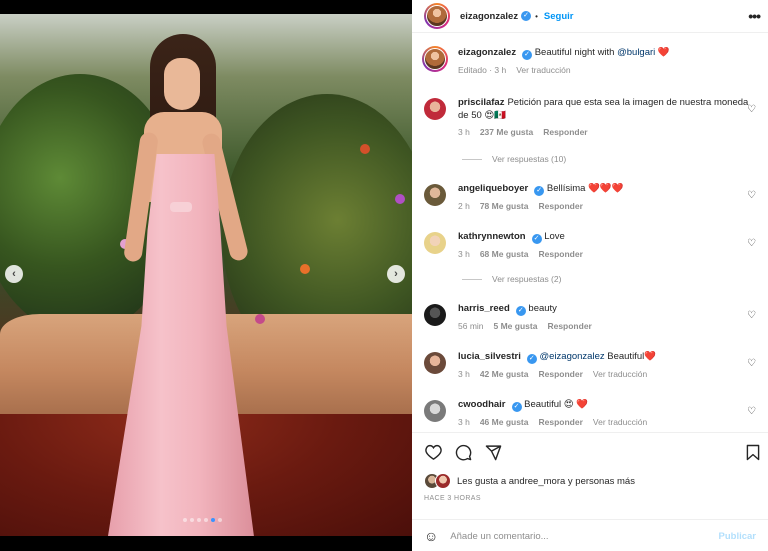 This screenshot has width=768, height=551. I want to click on comment-username: cwoodhair, so click(482, 404).